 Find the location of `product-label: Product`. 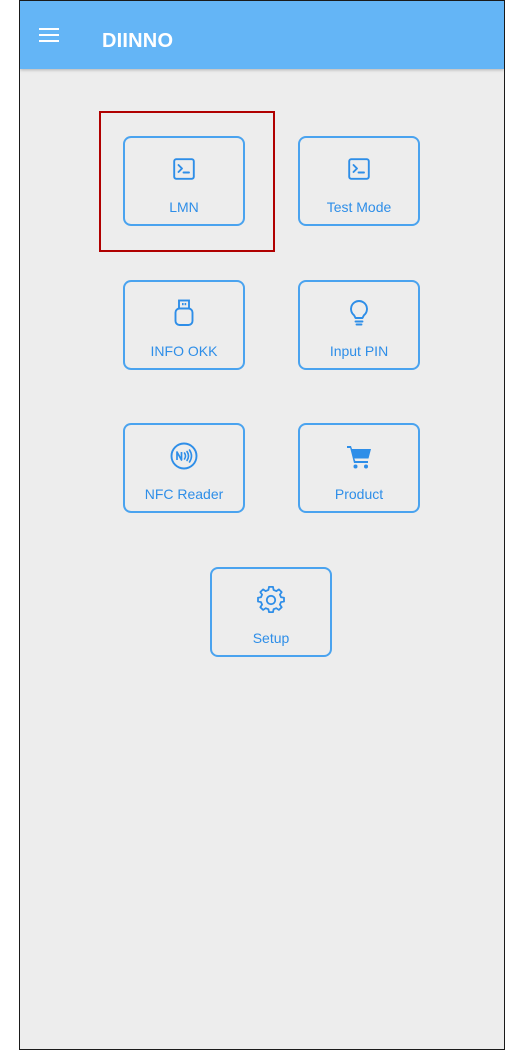

product-label: Product is located at coordinates (359, 494).